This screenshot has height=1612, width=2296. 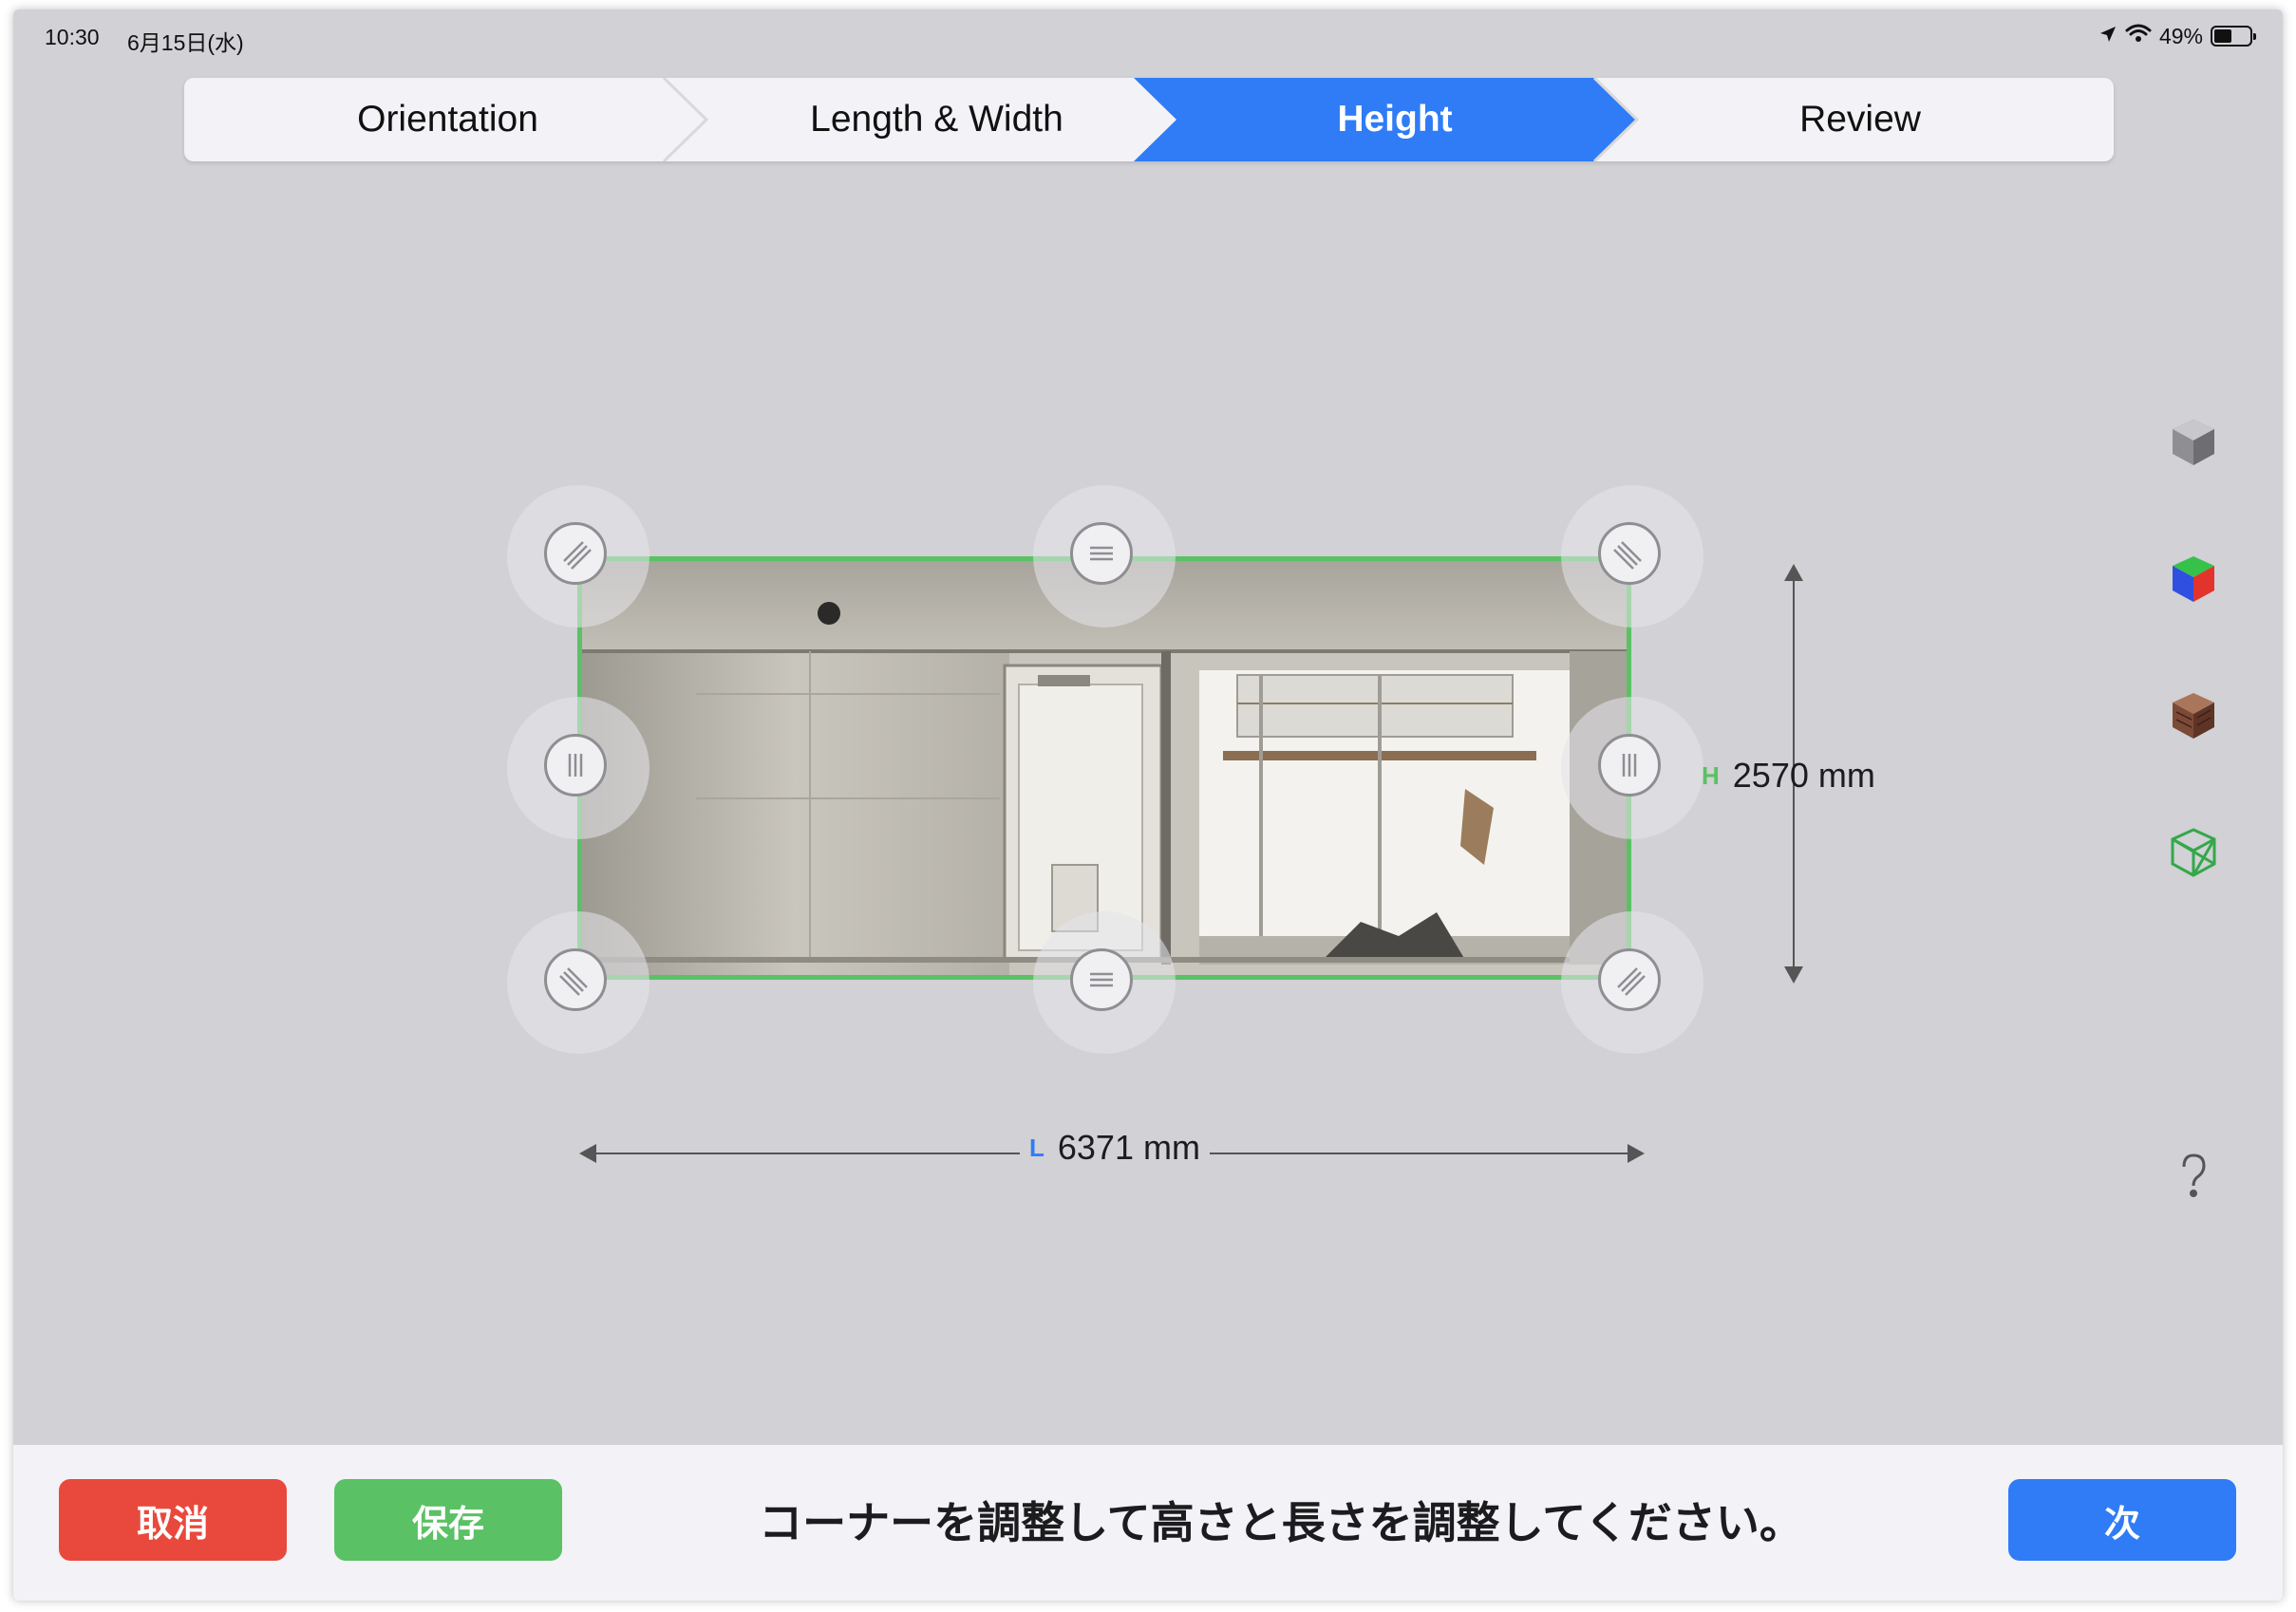 I want to click on corner-handle-bottom-right, so click(x=1632, y=983).